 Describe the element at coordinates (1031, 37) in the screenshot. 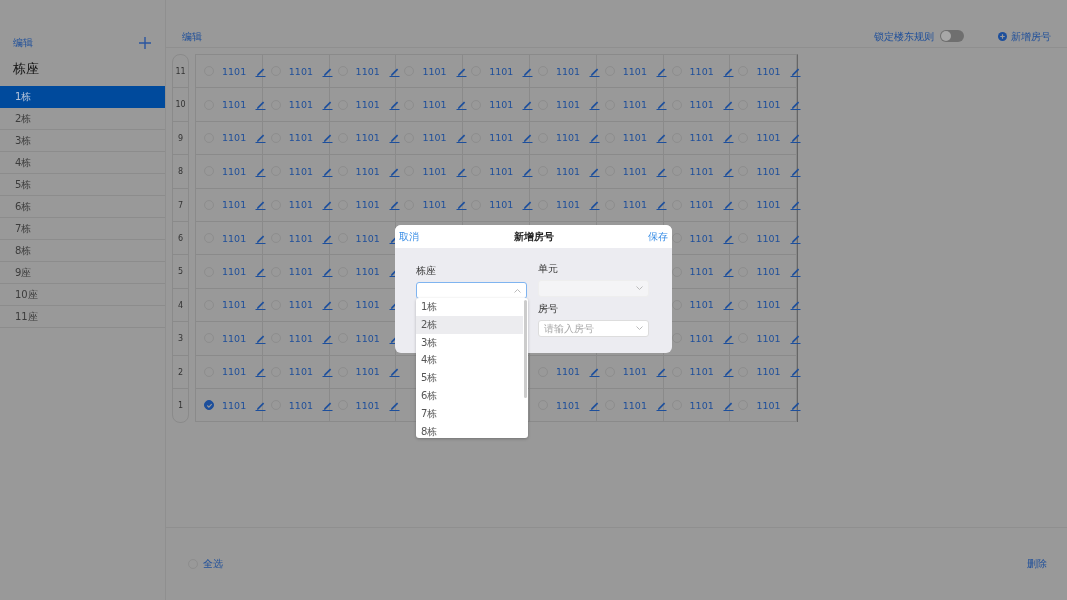

I see `add-room-link: 新增房号` at that location.